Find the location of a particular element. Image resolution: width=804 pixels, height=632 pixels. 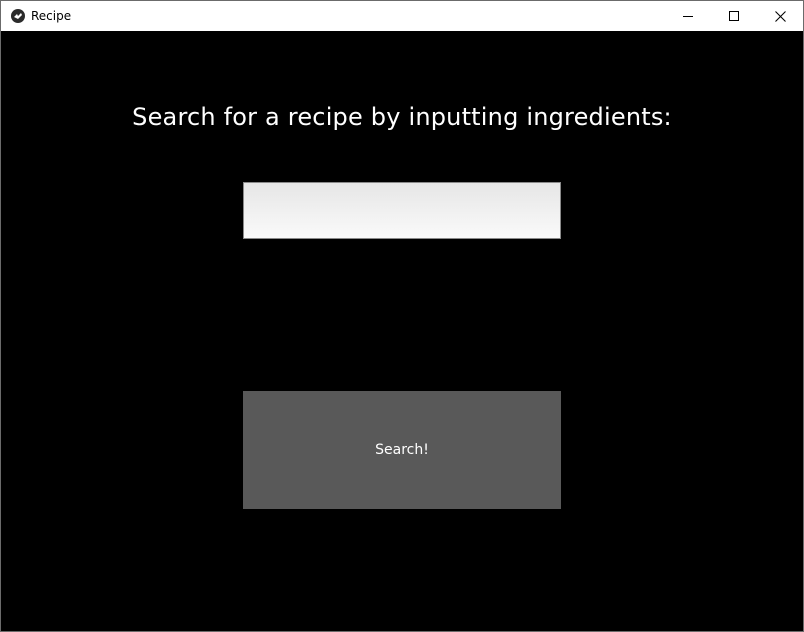

minimize-button is located at coordinates (688, 16).